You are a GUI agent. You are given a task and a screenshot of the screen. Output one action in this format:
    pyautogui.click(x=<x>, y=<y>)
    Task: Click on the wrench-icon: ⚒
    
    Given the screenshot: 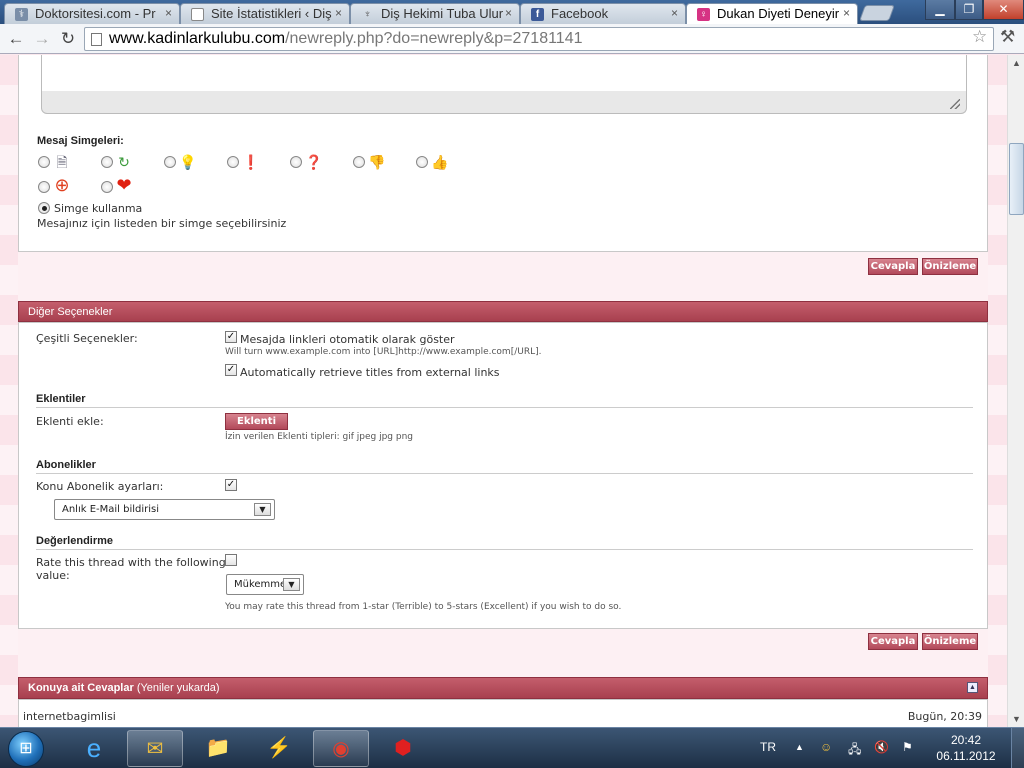 What is the action you would take?
    pyautogui.click(x=1007, y=37)
    